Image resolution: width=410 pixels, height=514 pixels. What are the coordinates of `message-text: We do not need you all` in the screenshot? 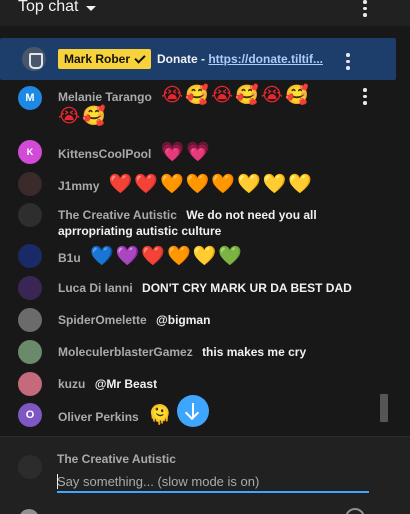 It's located at (251, 215).